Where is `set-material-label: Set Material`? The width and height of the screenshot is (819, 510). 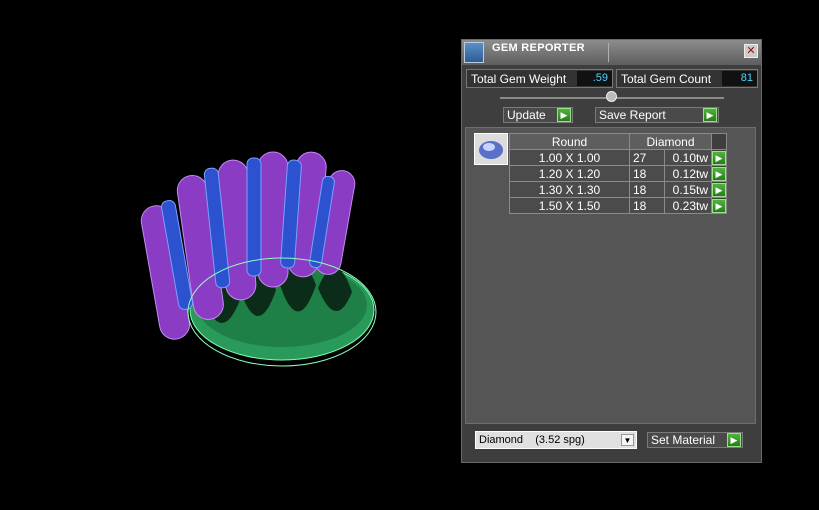 set-material-label: Set Material is located at coordinates (683, 440).